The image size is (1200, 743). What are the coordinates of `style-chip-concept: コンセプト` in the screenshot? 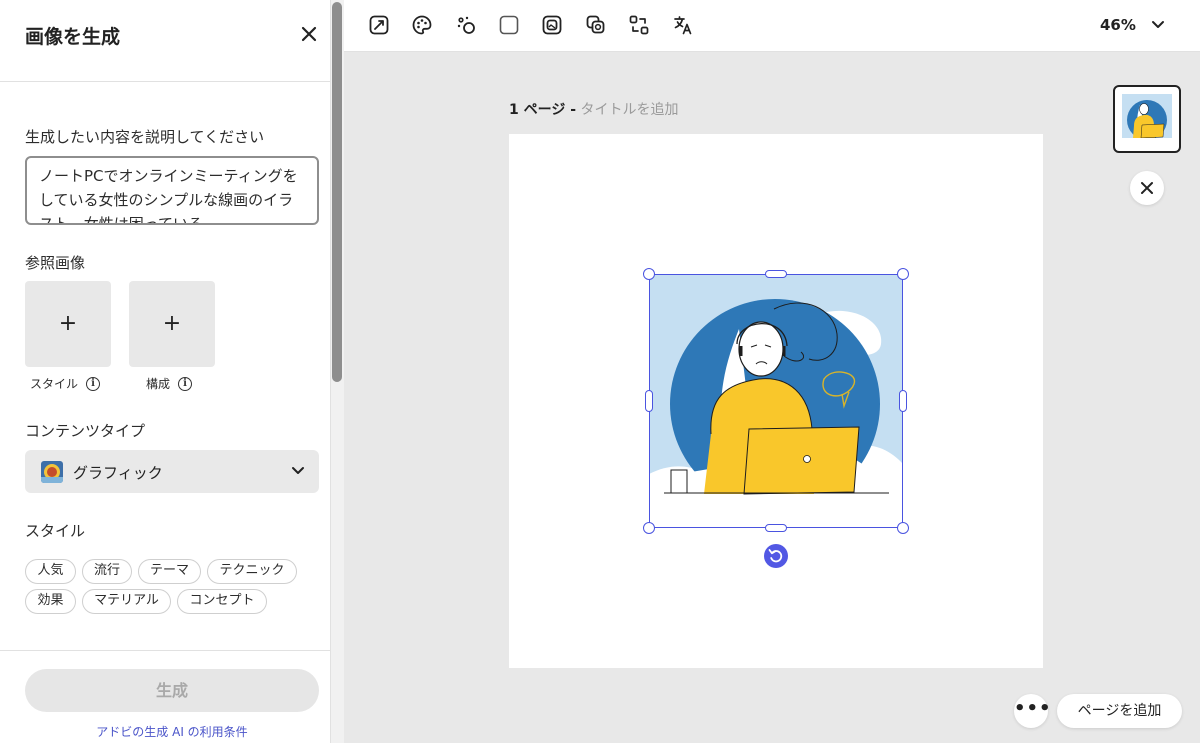 It's located at (222, 601).